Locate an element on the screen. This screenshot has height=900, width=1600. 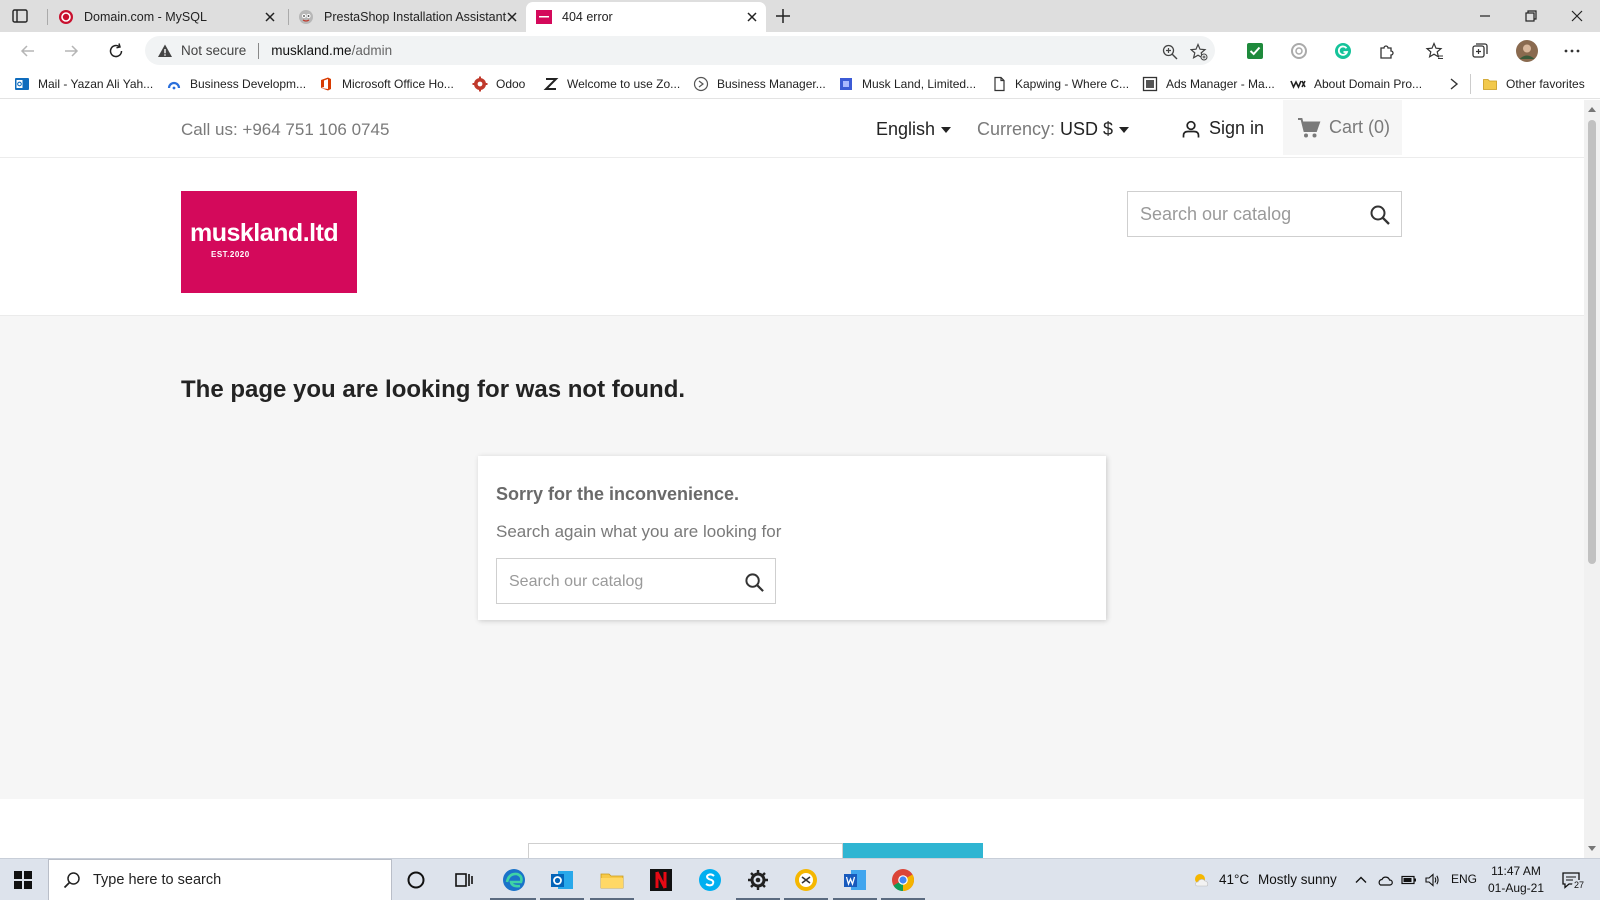
close-window-icon is located at coordinates (1577, 16).